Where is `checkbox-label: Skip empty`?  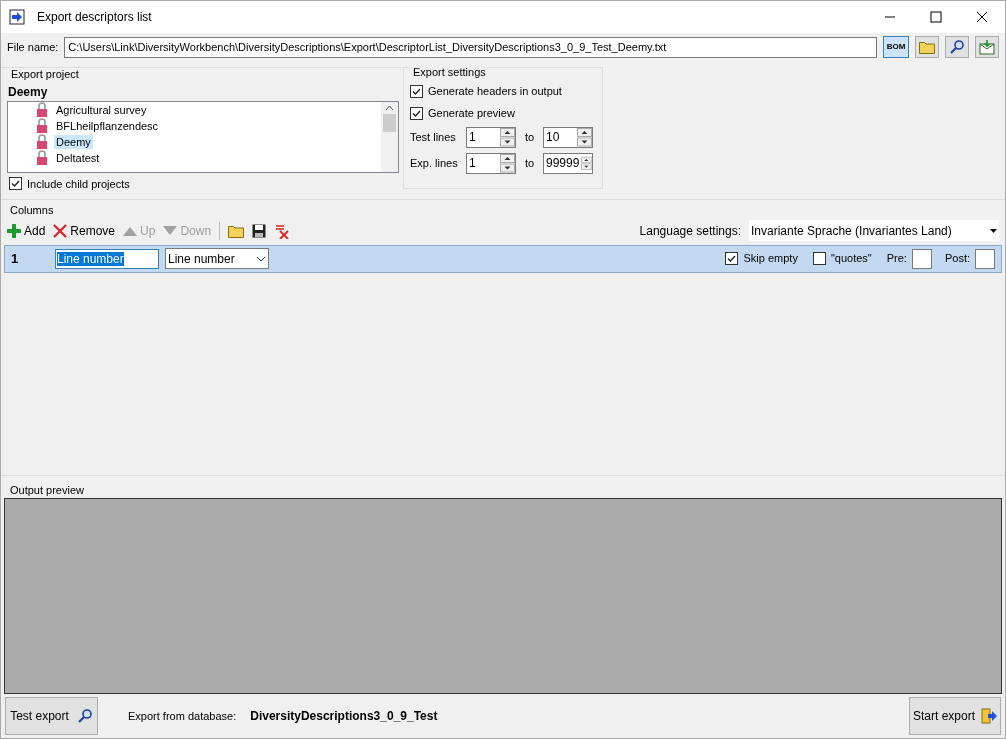 checkbox-label: Skip empty is located at coordinates (770, 259).